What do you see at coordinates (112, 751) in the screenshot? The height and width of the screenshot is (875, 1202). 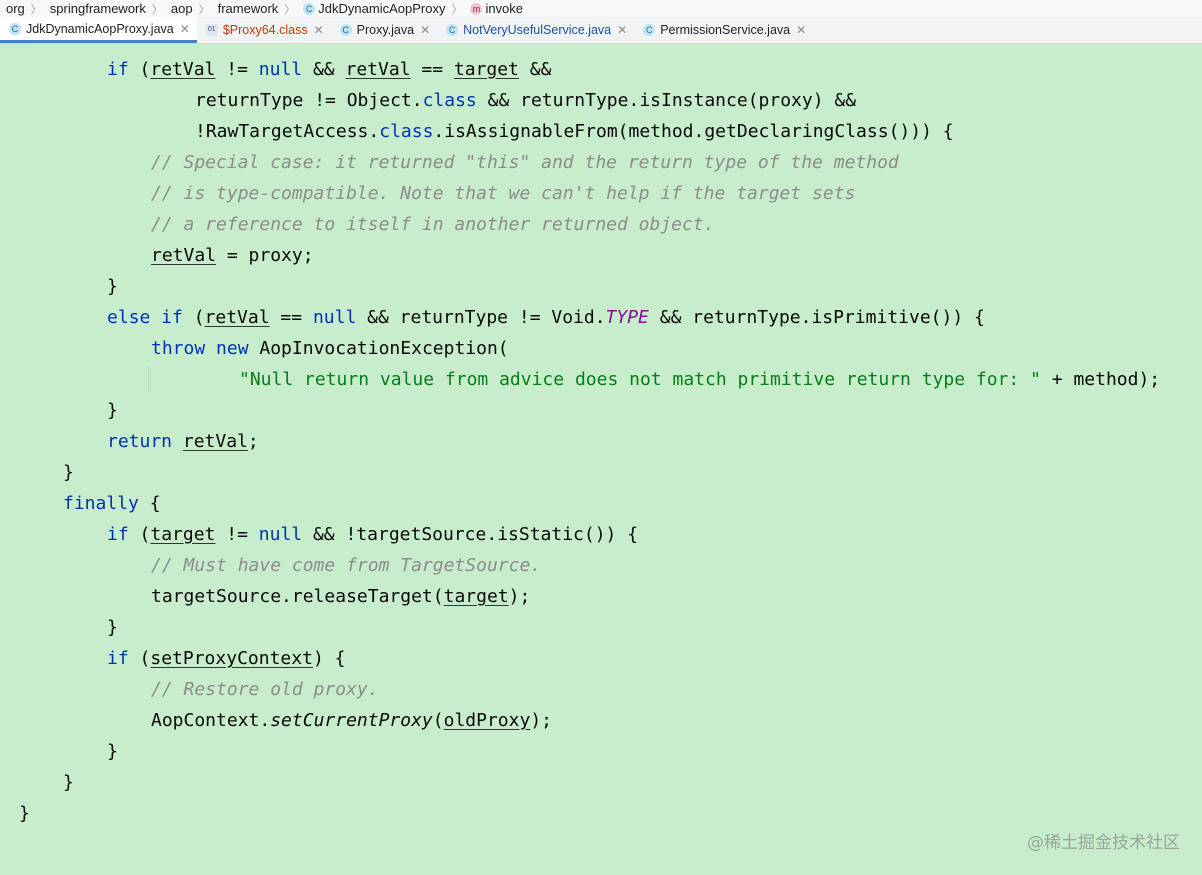 I see `code-line-23: }` at bounding box center [112, 751].